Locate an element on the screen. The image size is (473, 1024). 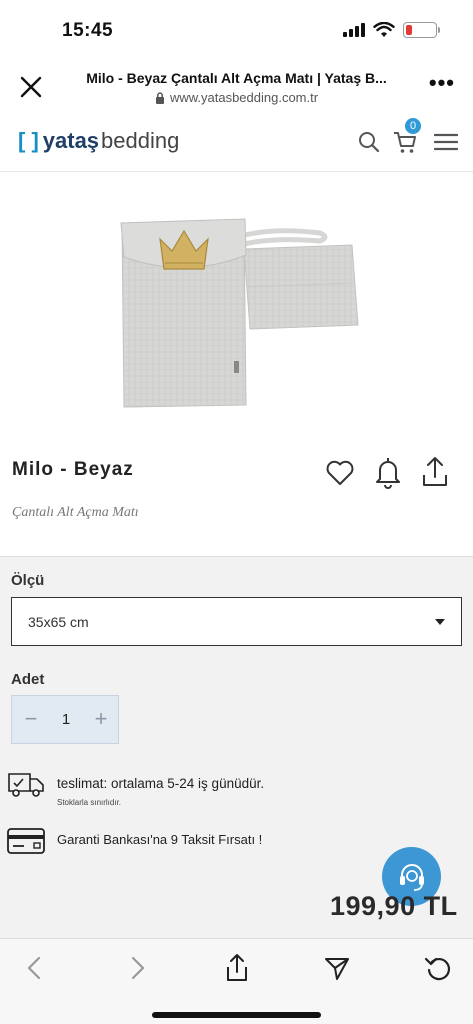
forward-icon is located at coordinates (137, 968).